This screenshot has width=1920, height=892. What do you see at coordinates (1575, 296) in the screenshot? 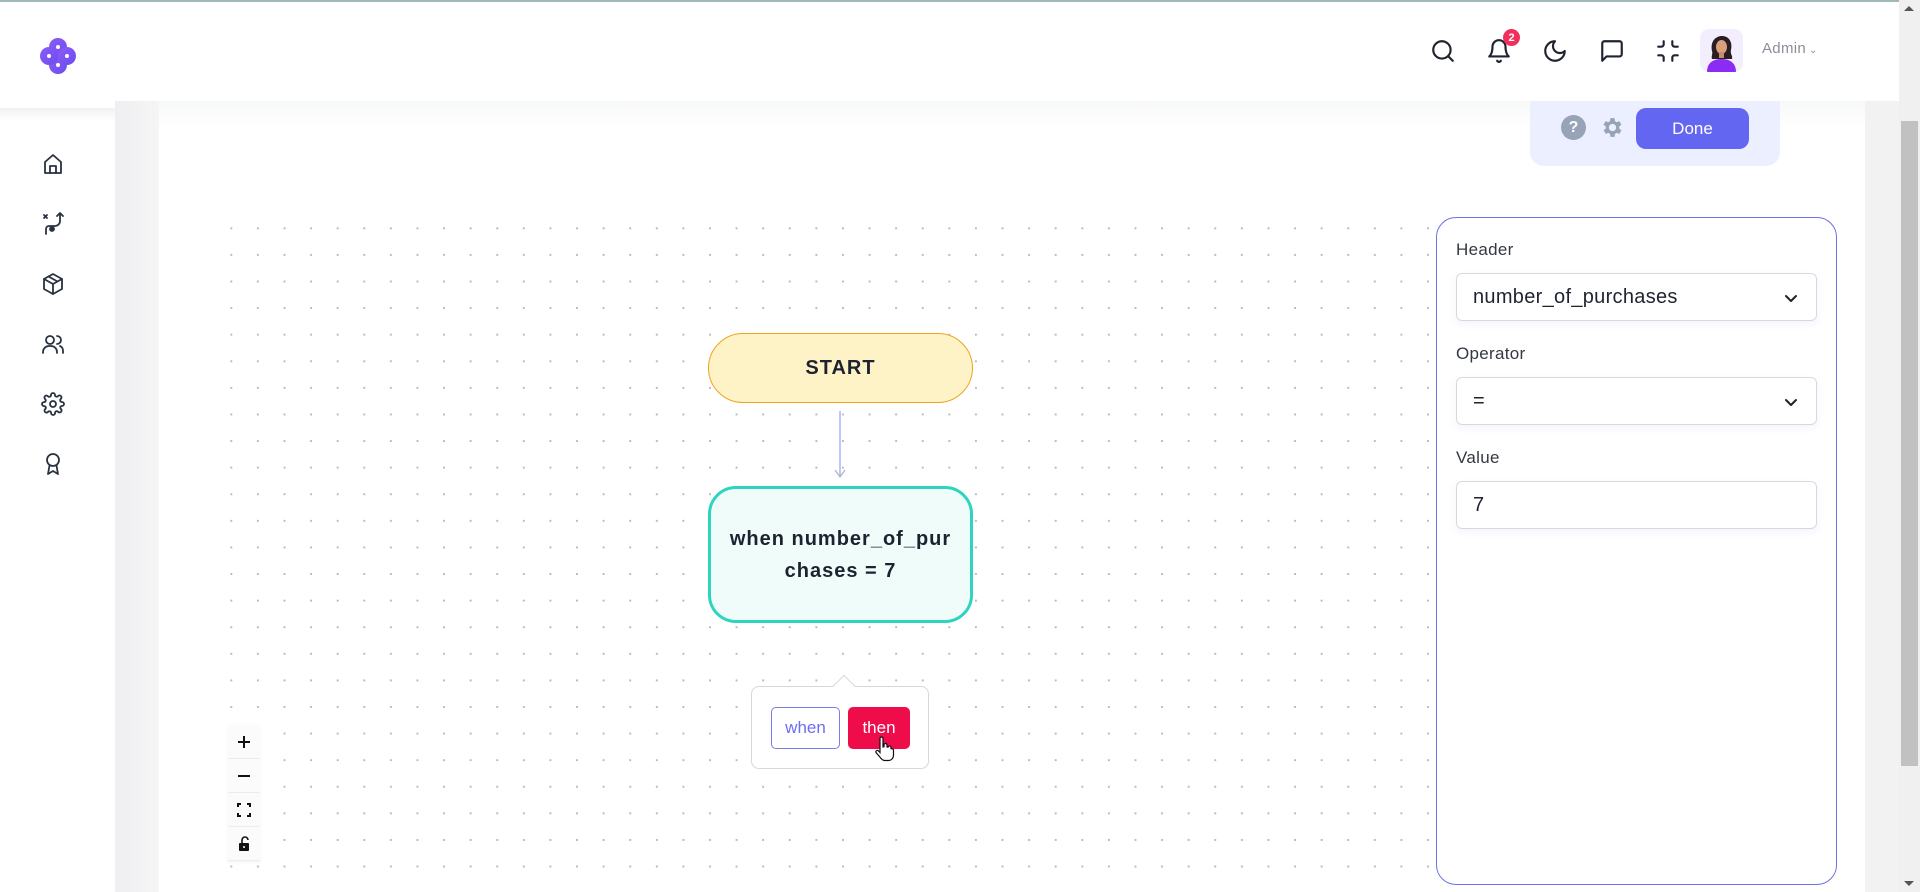
I see `header-select-value: number_of_purchases` at bounding box center [1575, 296].